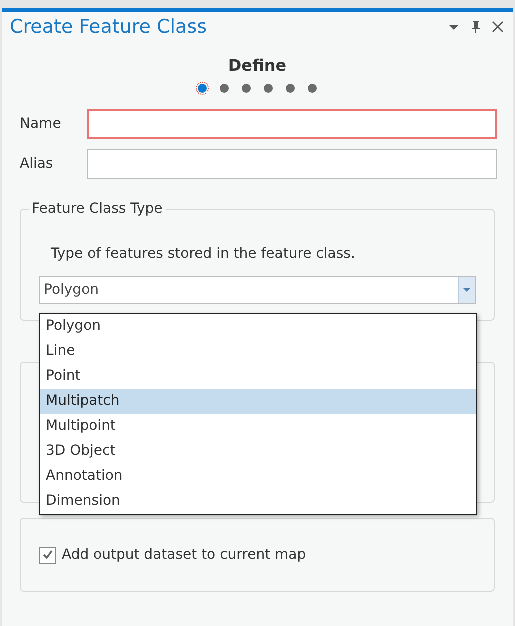  I want to click on checkmark-icon, so click(48, 555).